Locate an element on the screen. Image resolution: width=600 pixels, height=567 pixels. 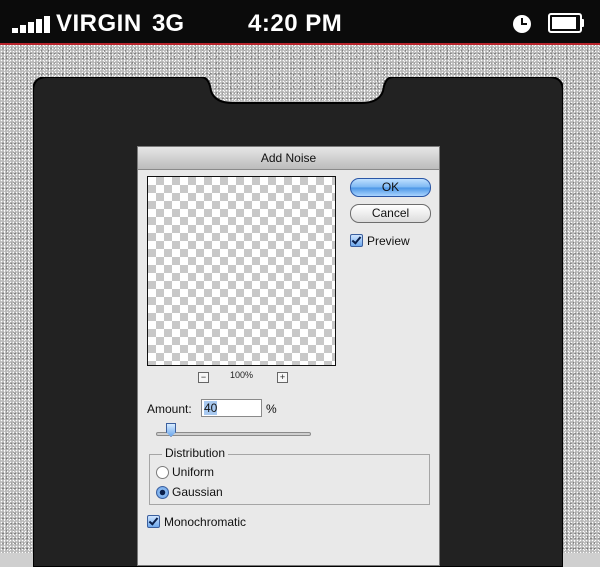
amount-field: 40 is located at coordinates (231, 408).